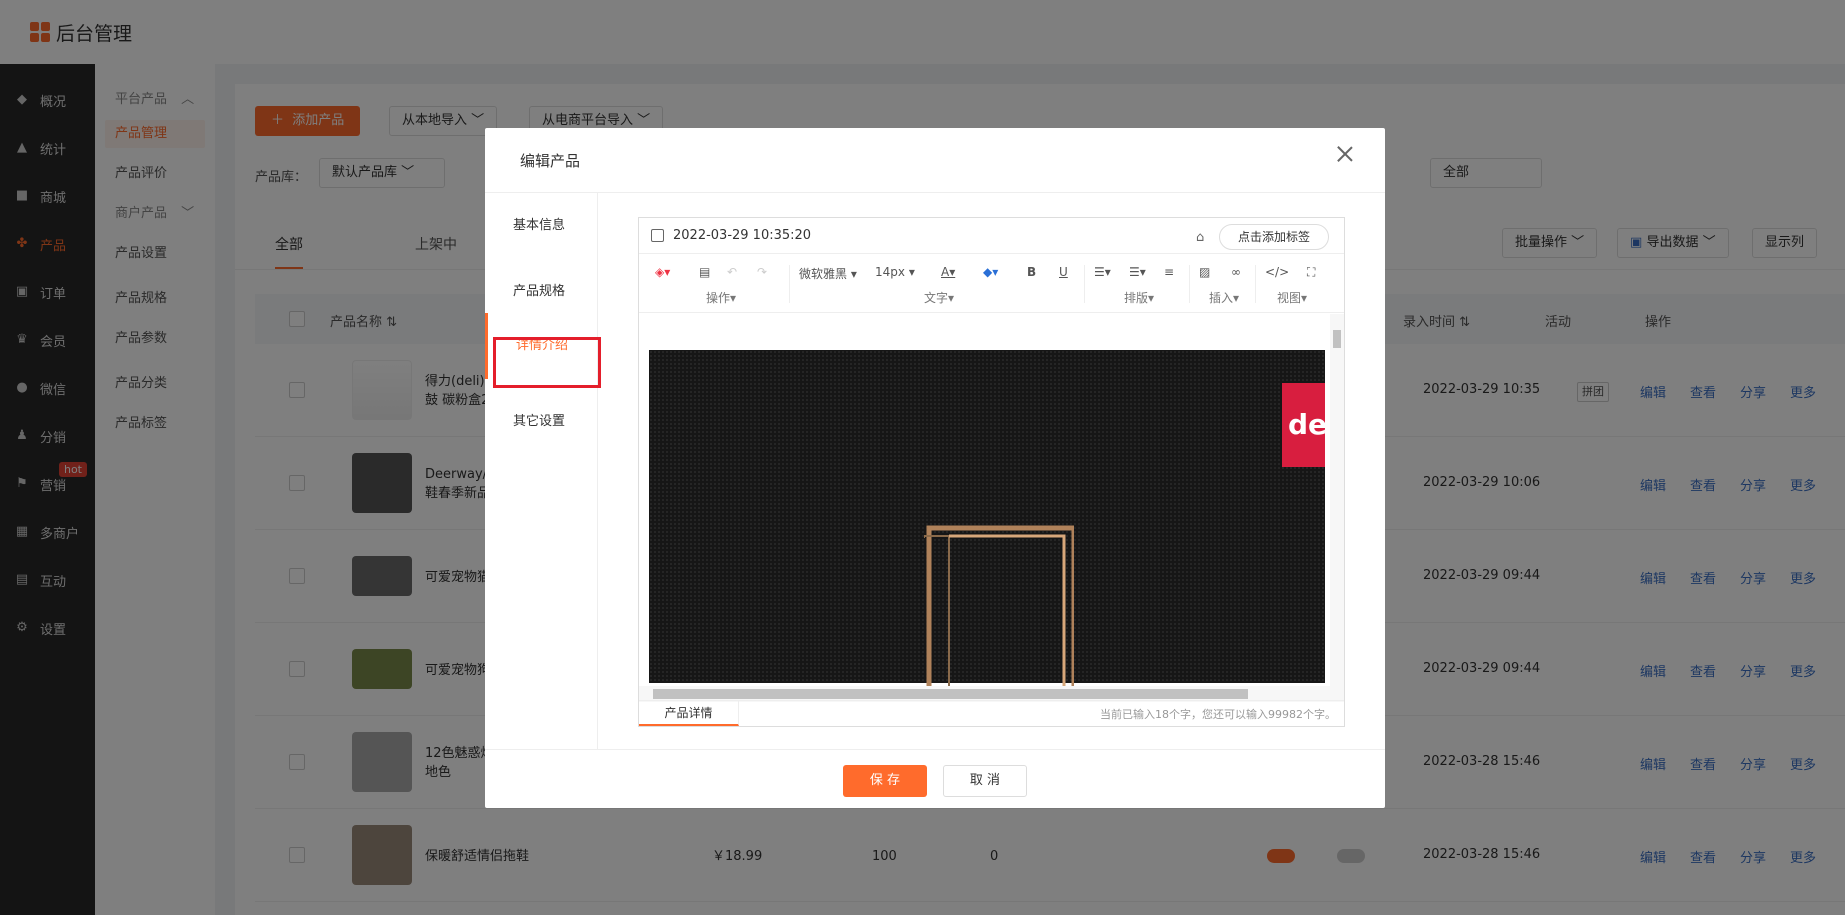 Image resolution: width=1845 pixels, height=915 pixels. What do you see at coordinates (732, 272) in the screenshot?
I see `undo-icon: ↶` at bounding box center [732, 272].